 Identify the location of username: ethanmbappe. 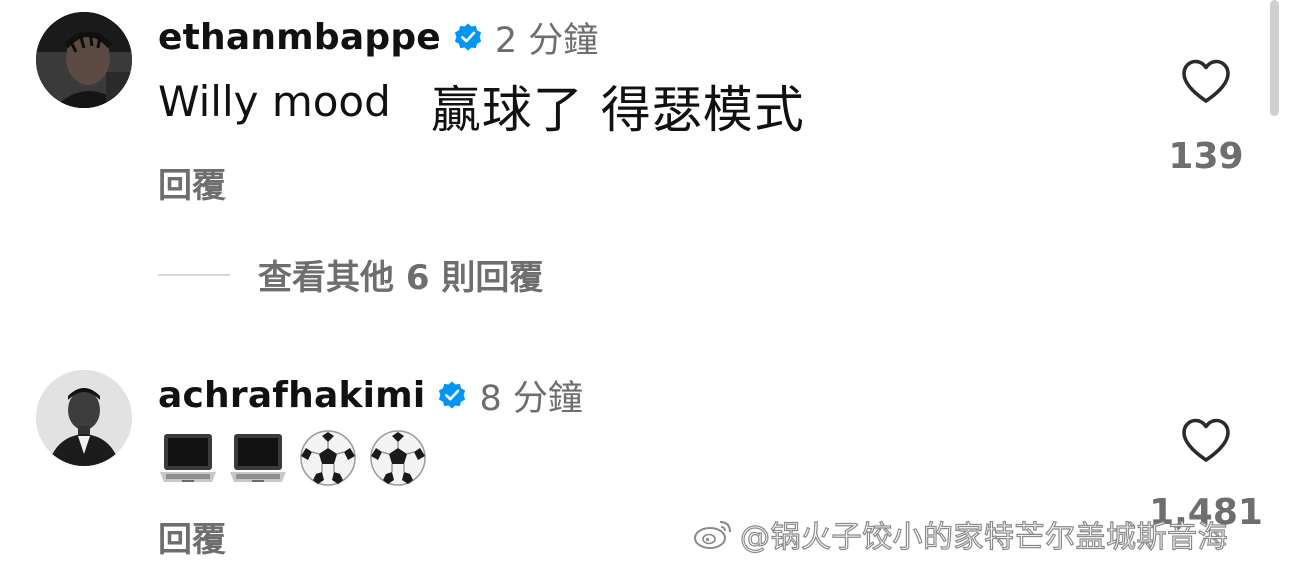
(299, 37).